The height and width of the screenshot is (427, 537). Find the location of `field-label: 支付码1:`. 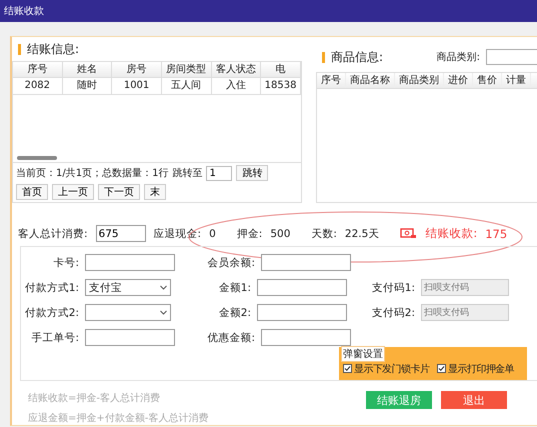

field-label: 支付码1: is located at coordinates (393, 287).